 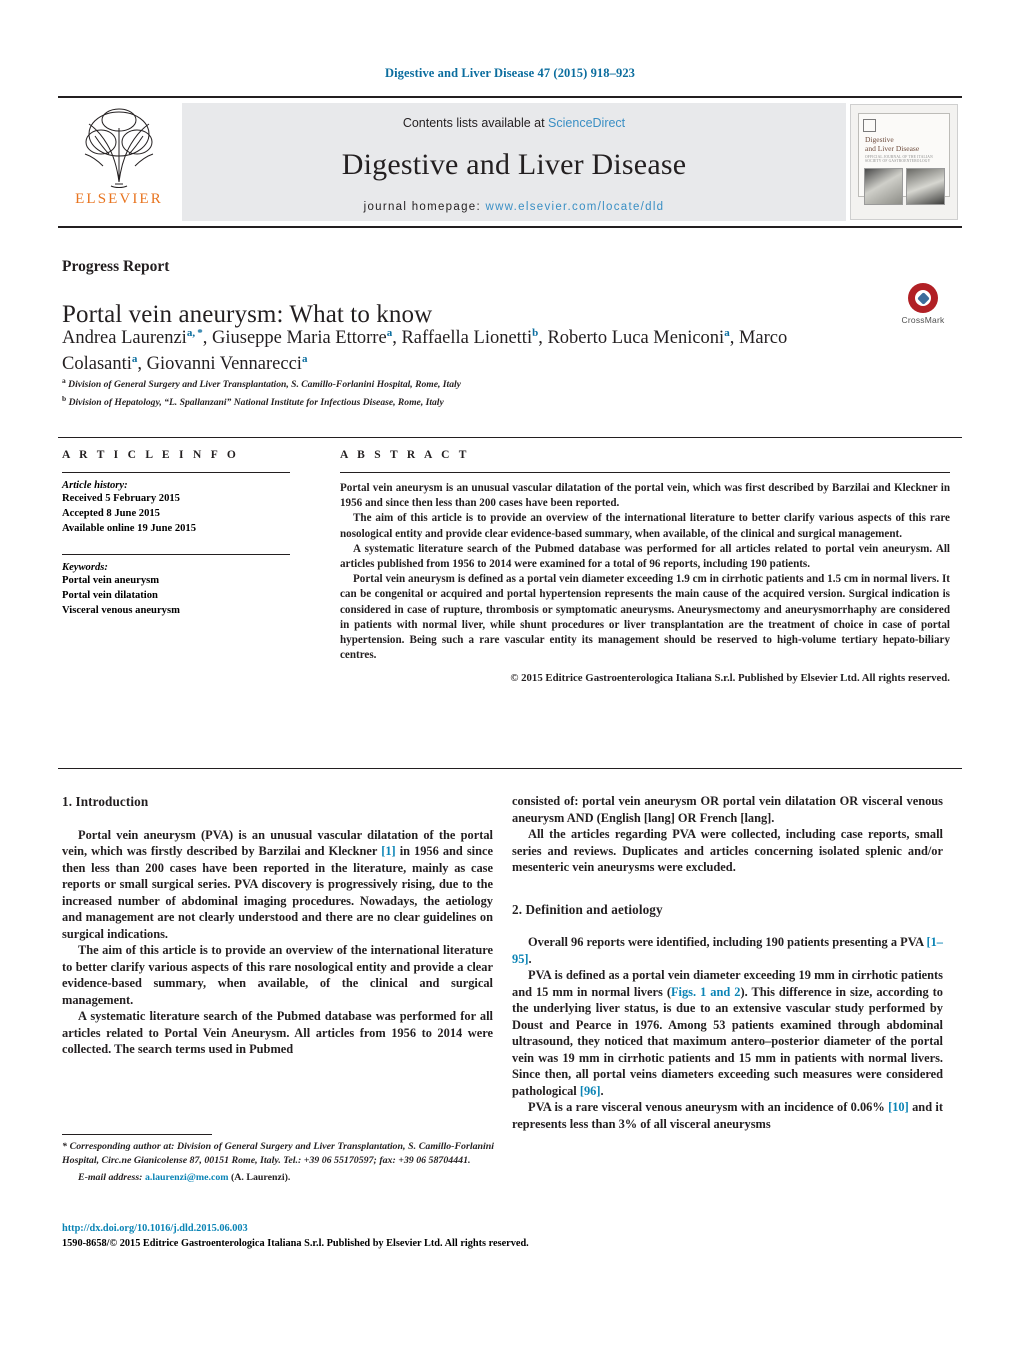 What do you see at coordinates (95, 485) in the screenshot?
I see `article-history-label: Article history:` at bounding box center [95, 485].